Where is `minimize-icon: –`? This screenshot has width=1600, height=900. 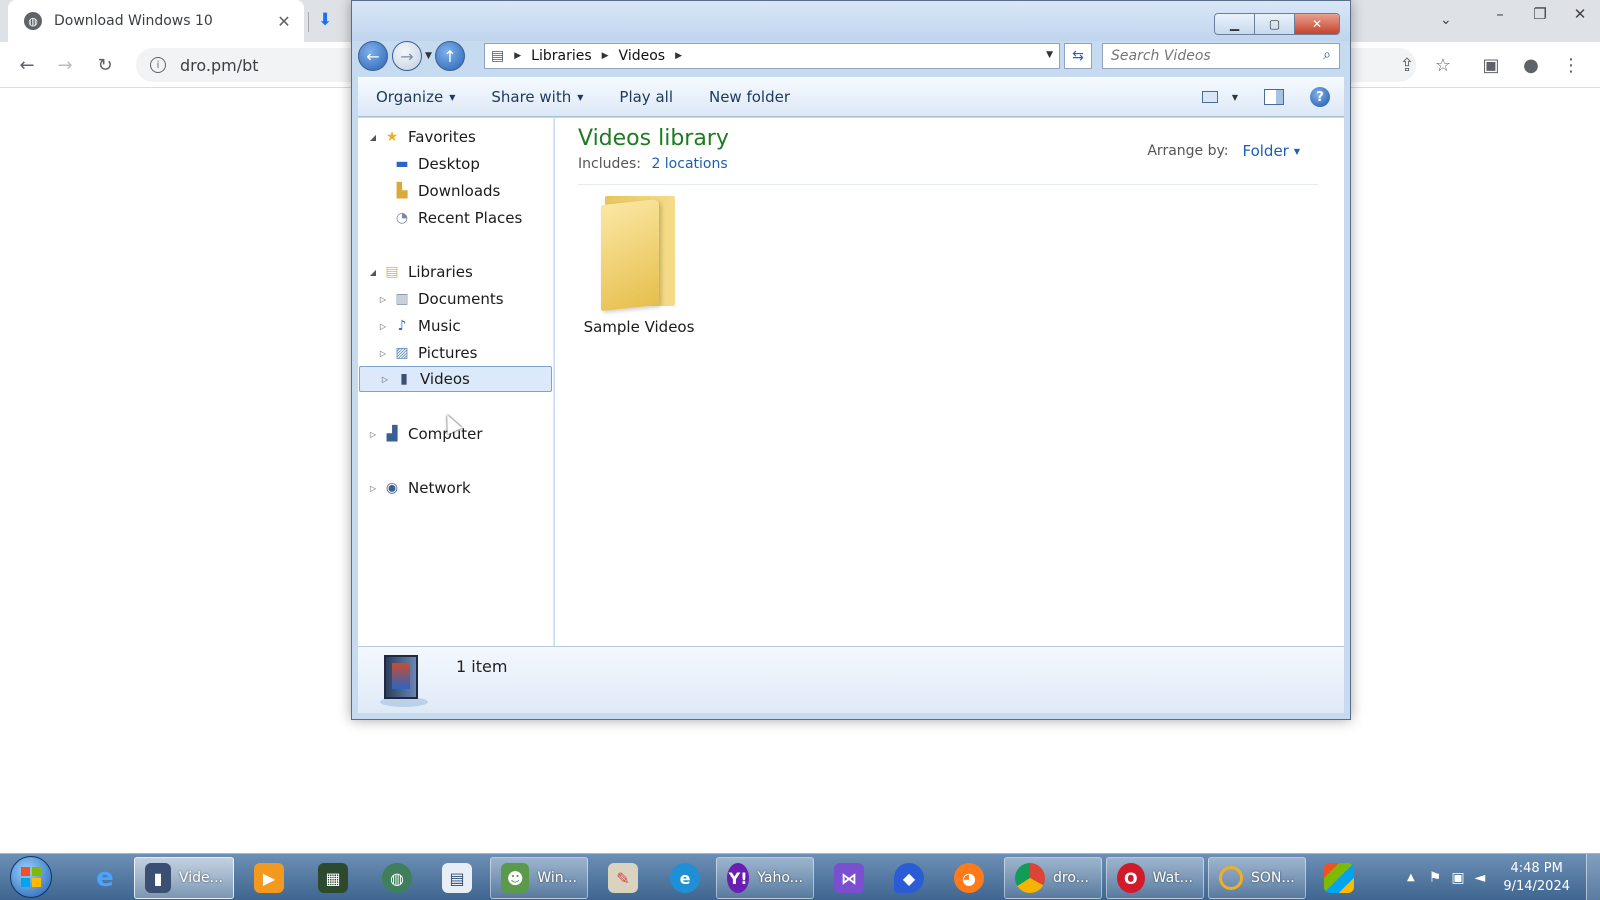 minimize-icon: – is located at coordinates (1500, 14).